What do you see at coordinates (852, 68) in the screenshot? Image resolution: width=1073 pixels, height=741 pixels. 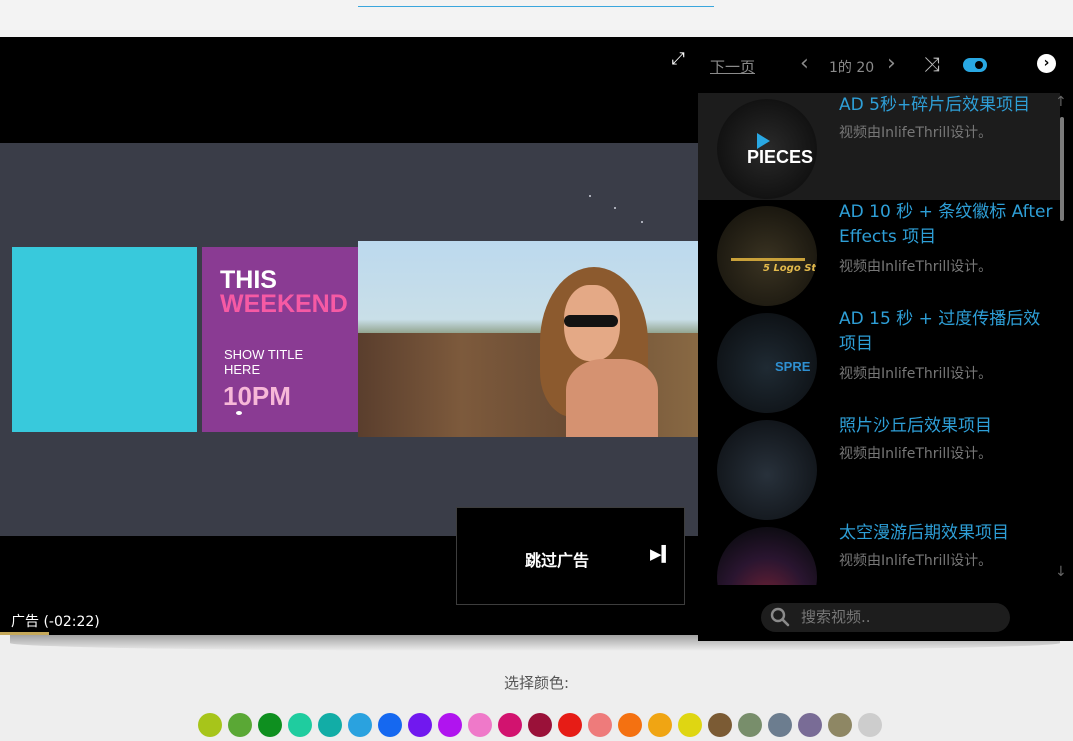 I see `page-count: 1的 20` at bounding box center [852, 68].